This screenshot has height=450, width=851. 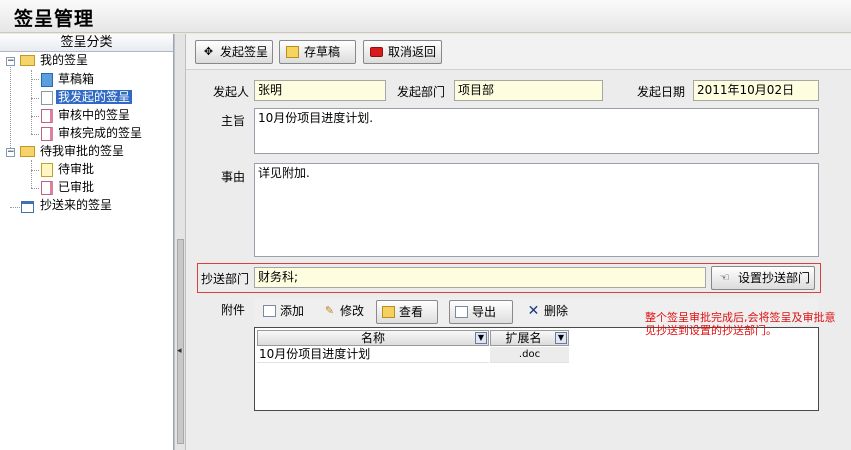 I want to click on open-folder-icon, so click(x=388, y=312).